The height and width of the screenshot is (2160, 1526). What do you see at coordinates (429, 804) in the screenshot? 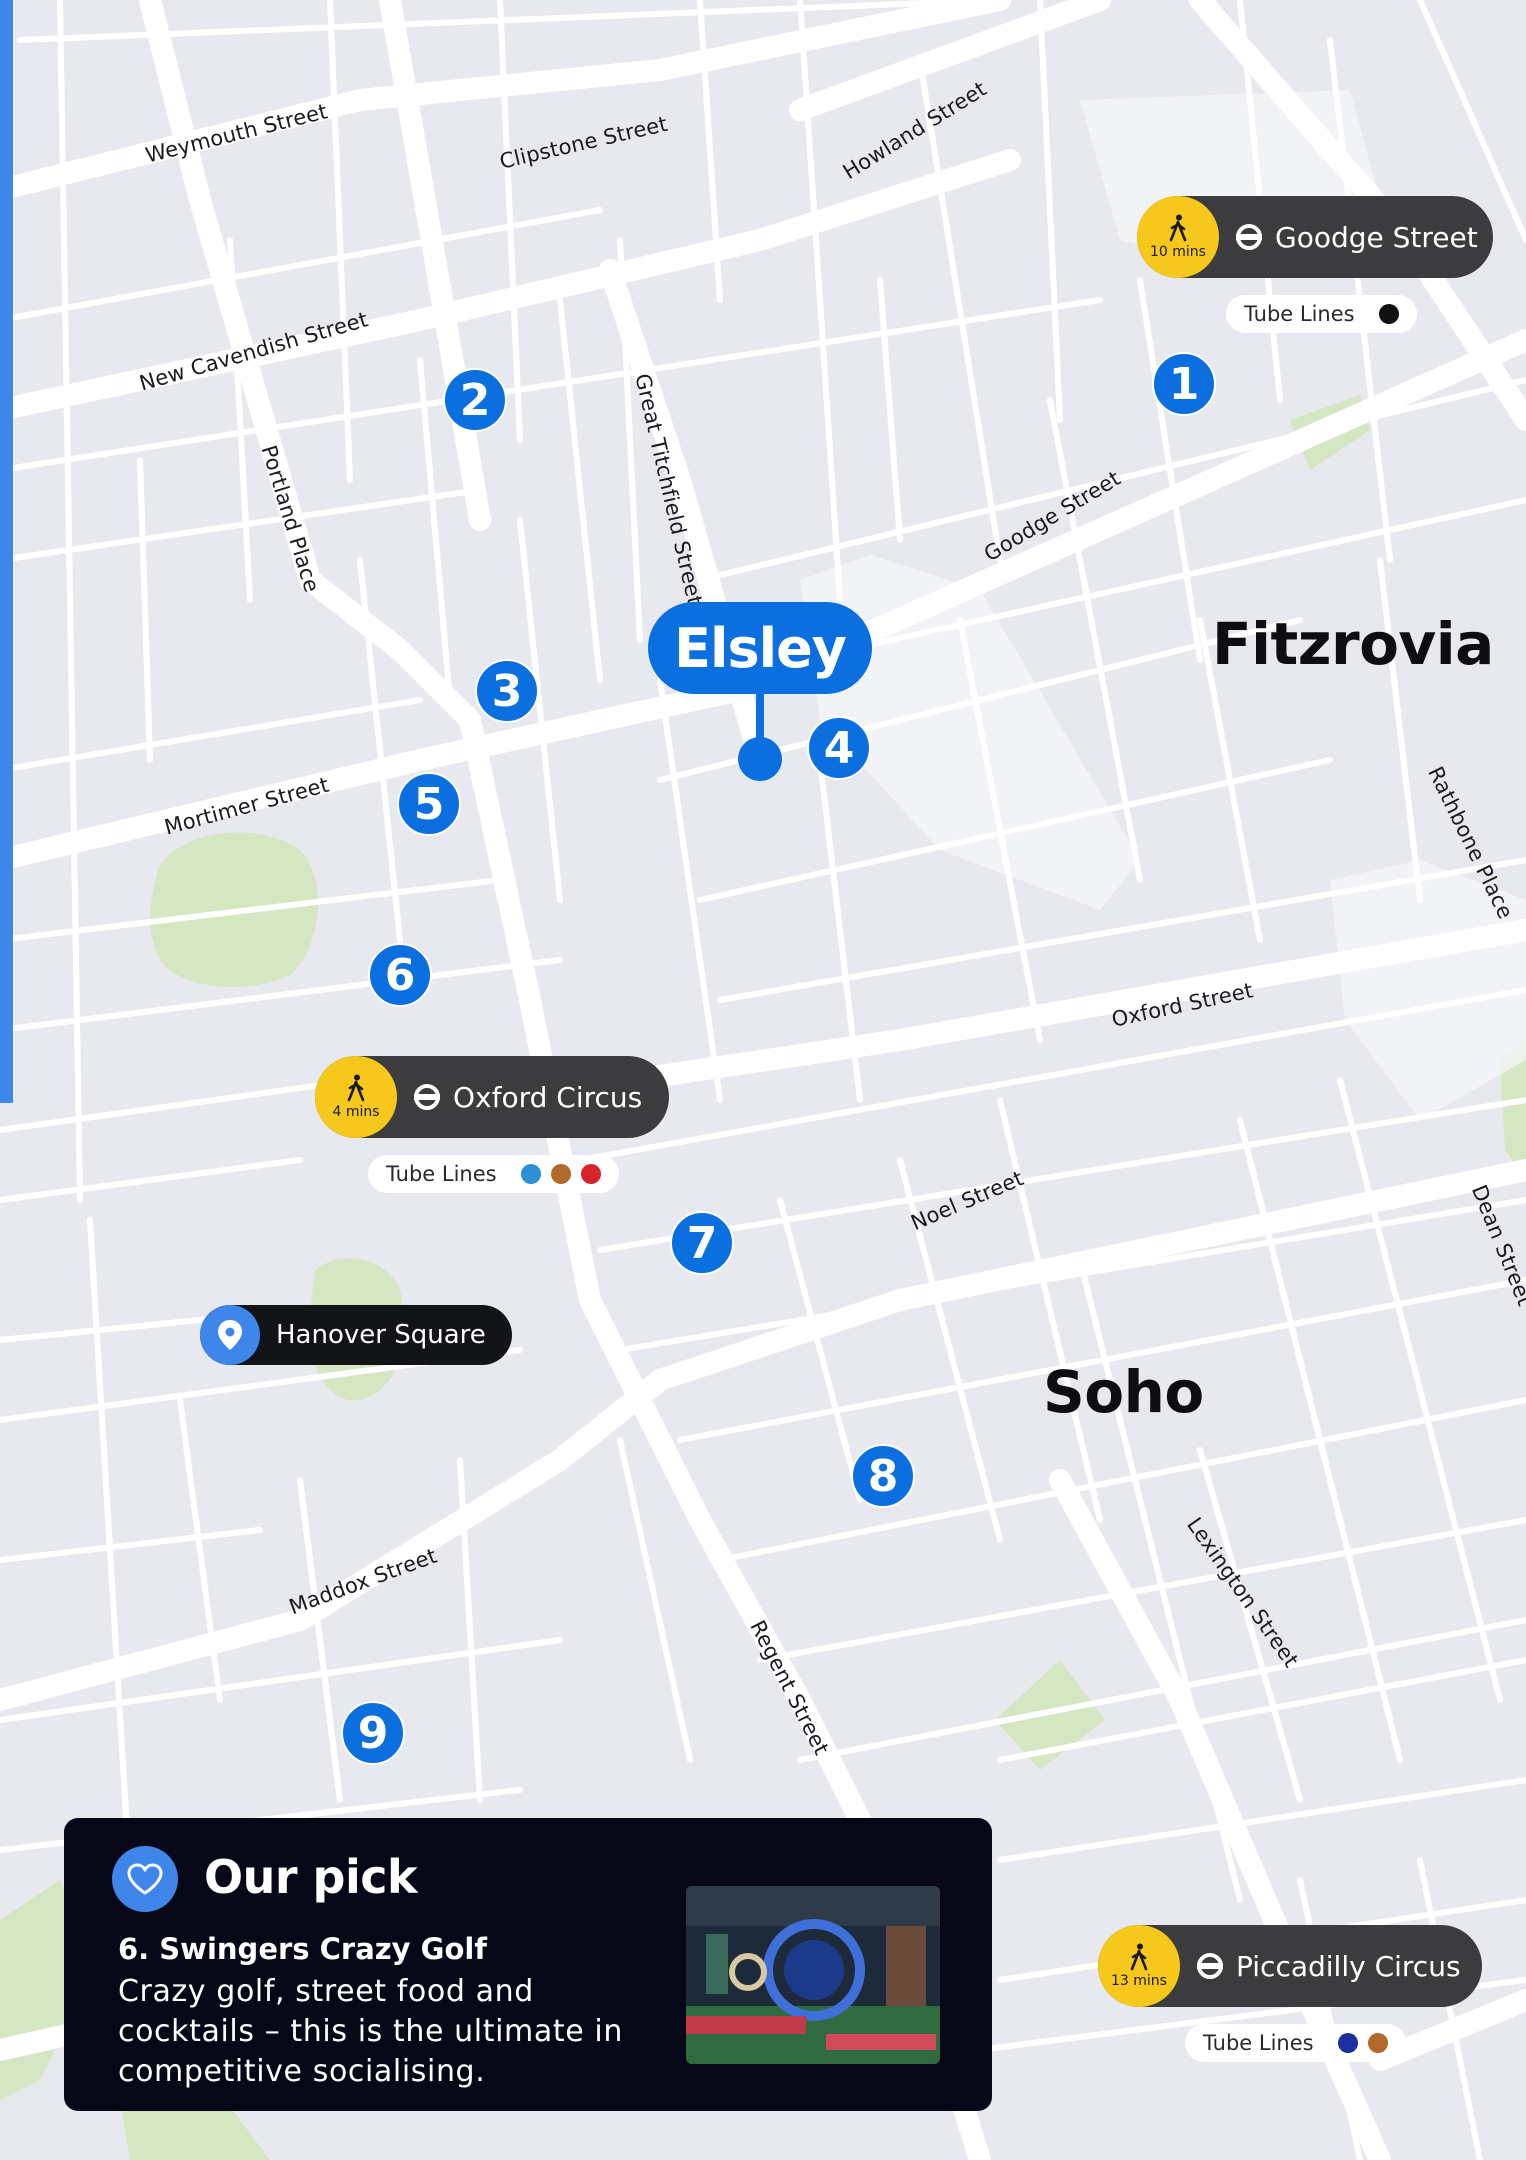
I see `map-marker-5: 5` at bounding box center [429, 804].